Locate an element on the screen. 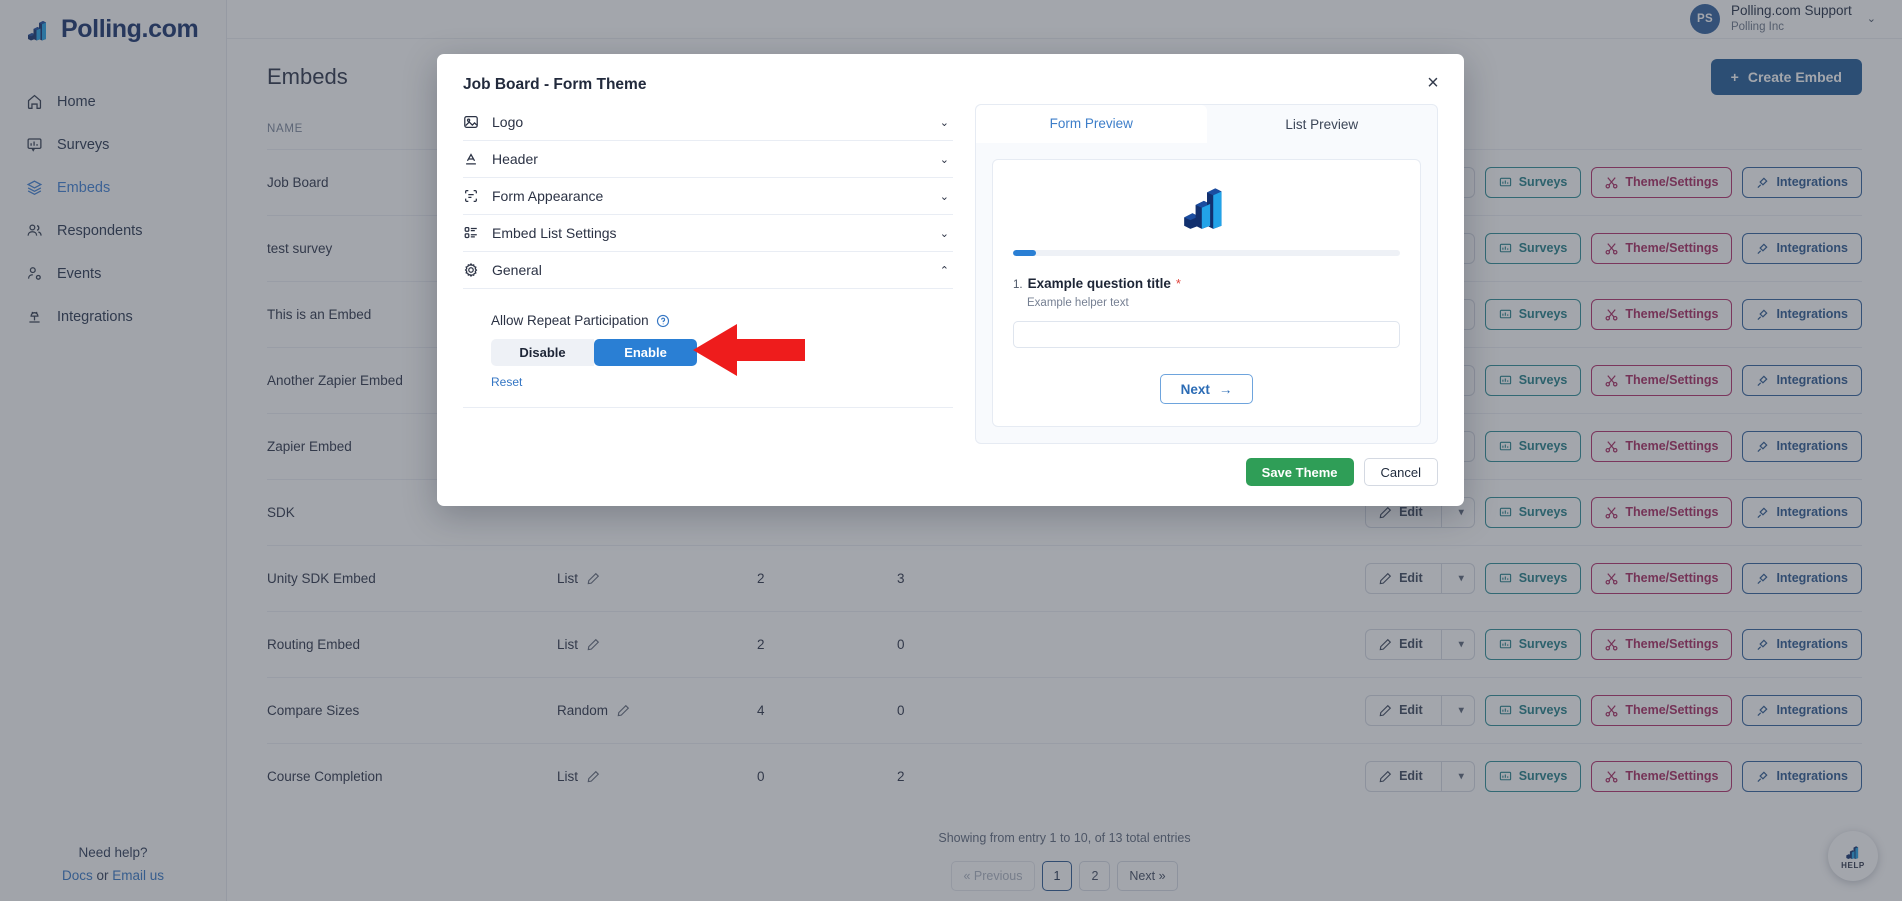 This screenshot has height=901, width=1902. question-number: 1. is located at coordinates (1018, 285).